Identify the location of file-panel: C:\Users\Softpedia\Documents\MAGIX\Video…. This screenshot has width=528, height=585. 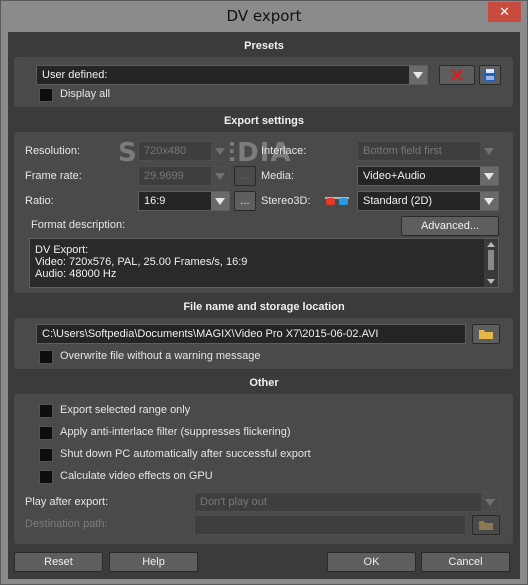
(263, 343).